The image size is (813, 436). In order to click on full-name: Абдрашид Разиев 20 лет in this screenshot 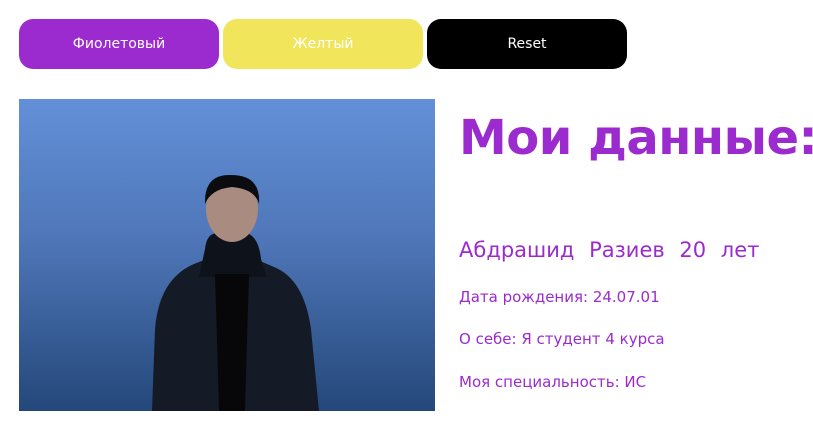, I will do `click(609, 250)`.